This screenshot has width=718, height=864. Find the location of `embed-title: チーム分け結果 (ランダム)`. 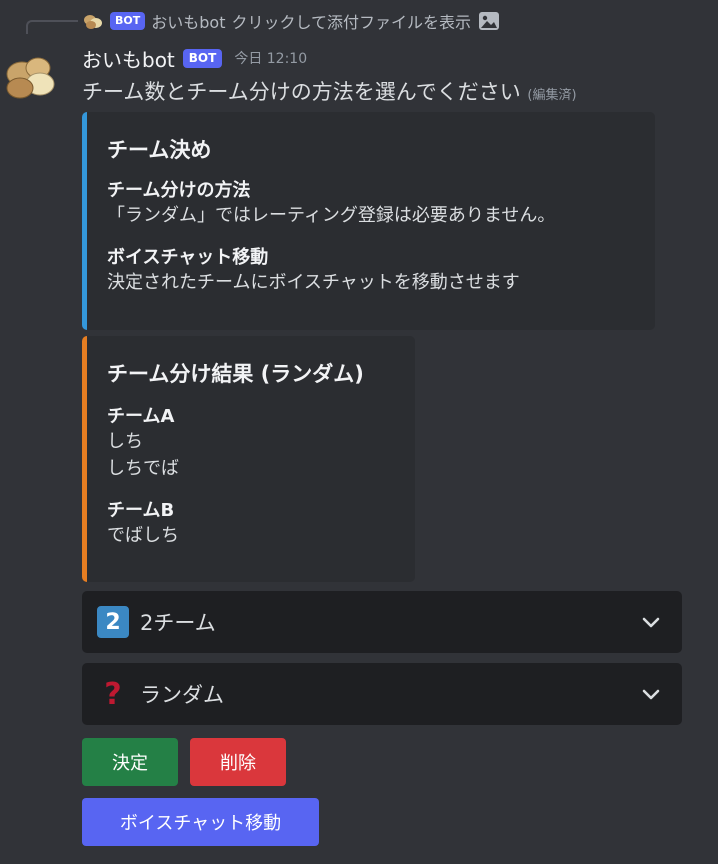

embed-title: チーム分け結果 (ランダム) is located at coordinates (235, 374).